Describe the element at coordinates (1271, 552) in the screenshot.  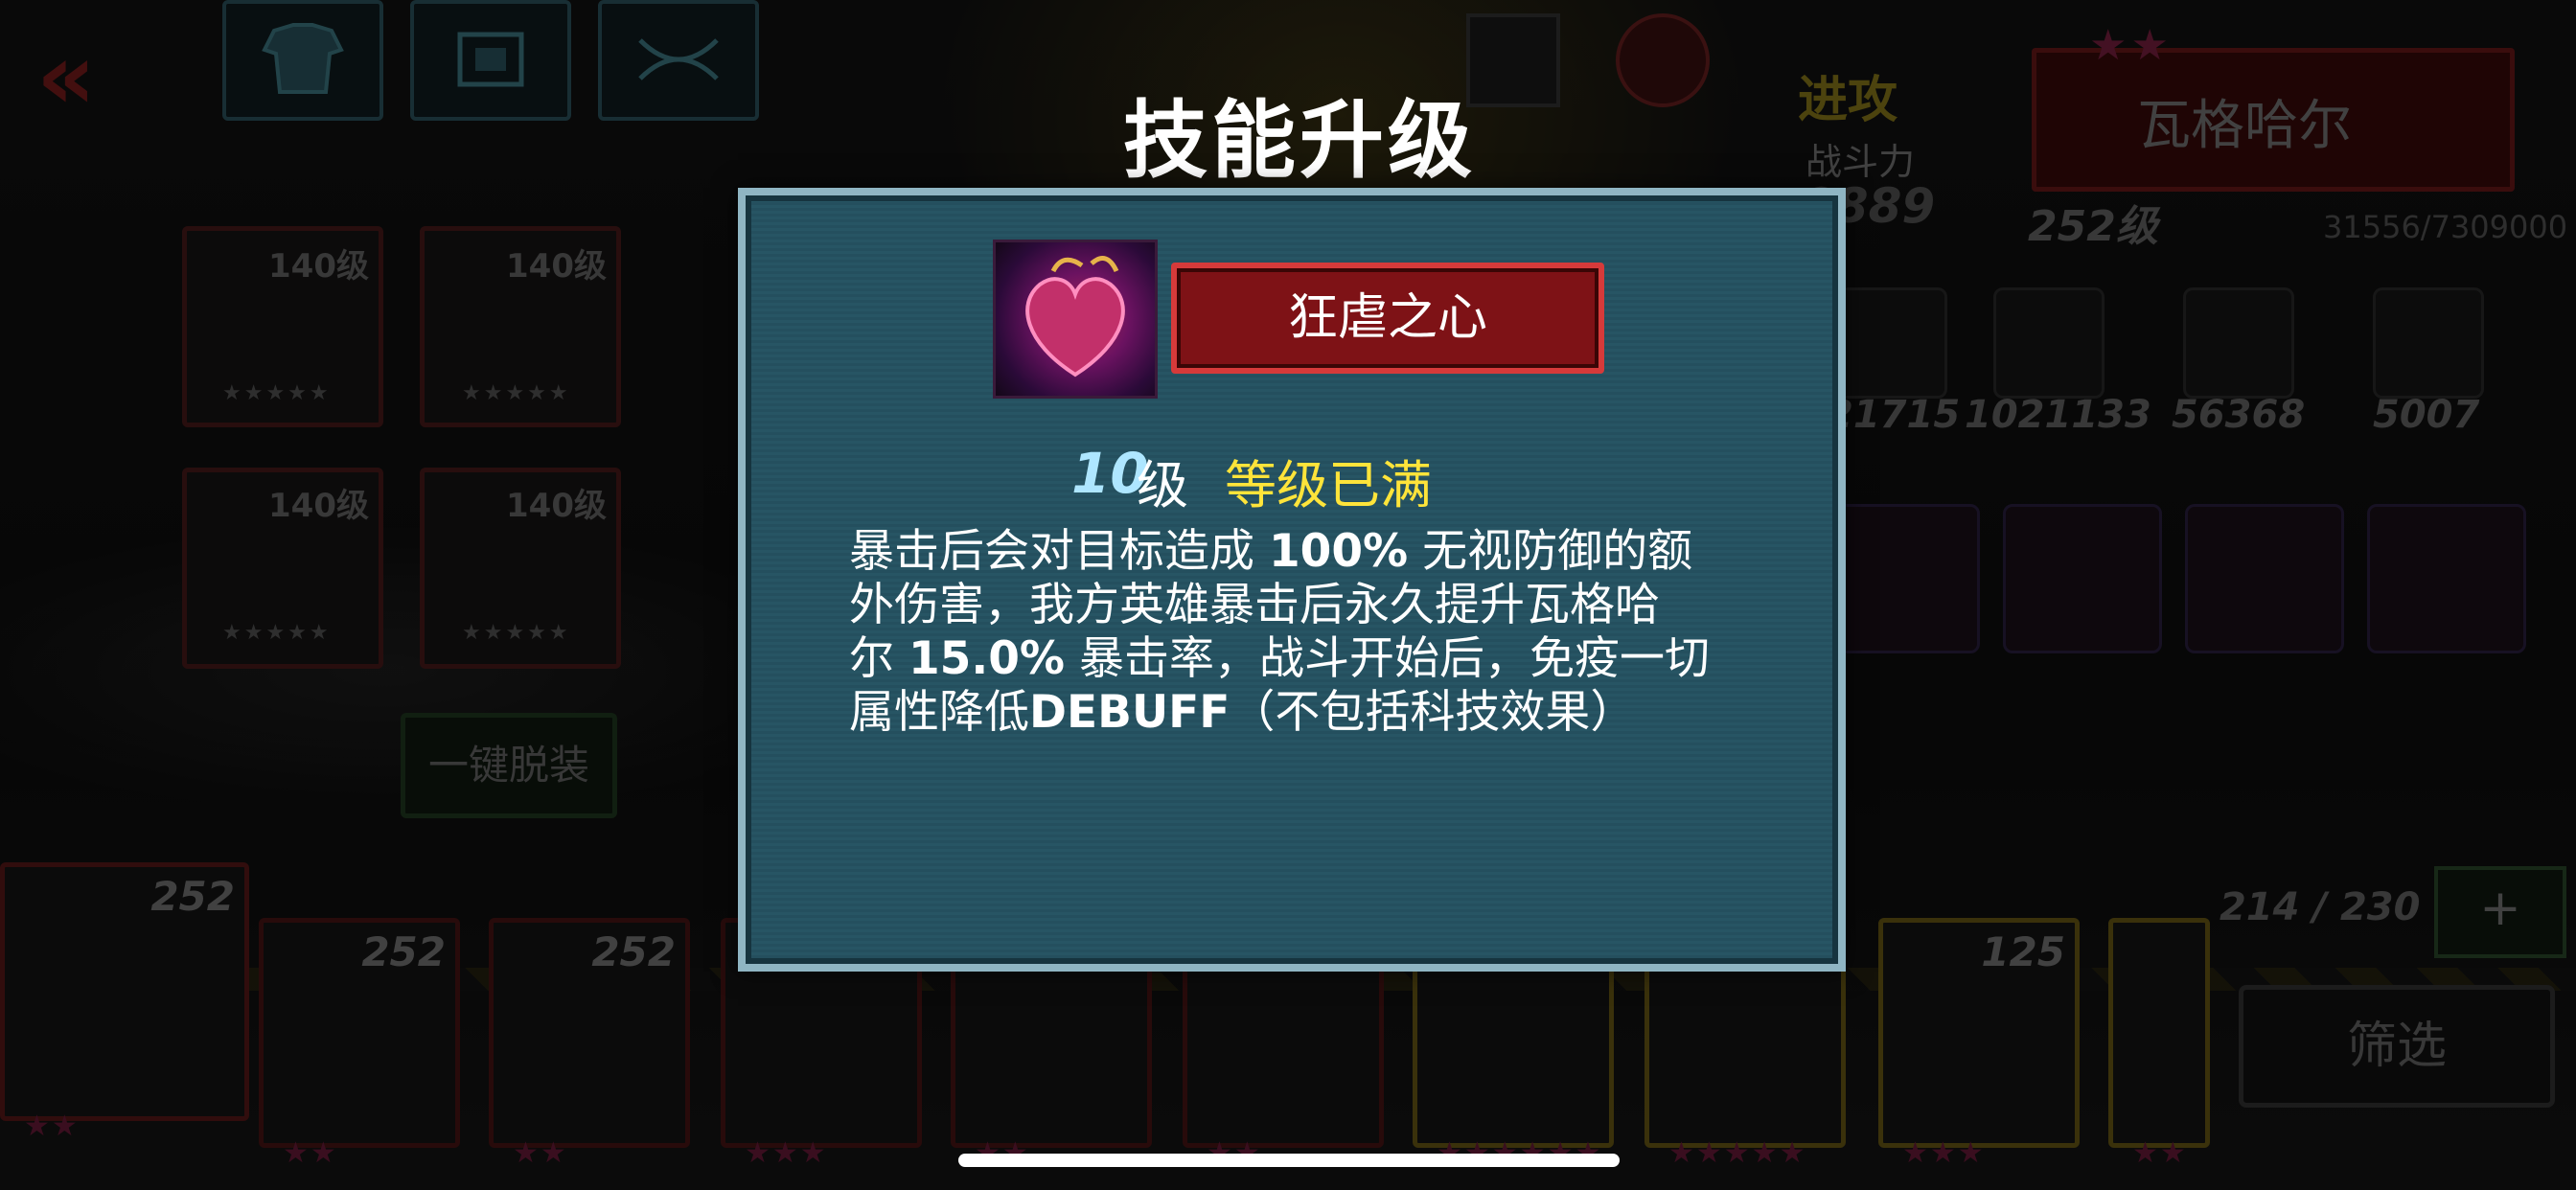
I see `desc-line-1: 暴击后会对目标造成 100% 无视防御的额` at that location.